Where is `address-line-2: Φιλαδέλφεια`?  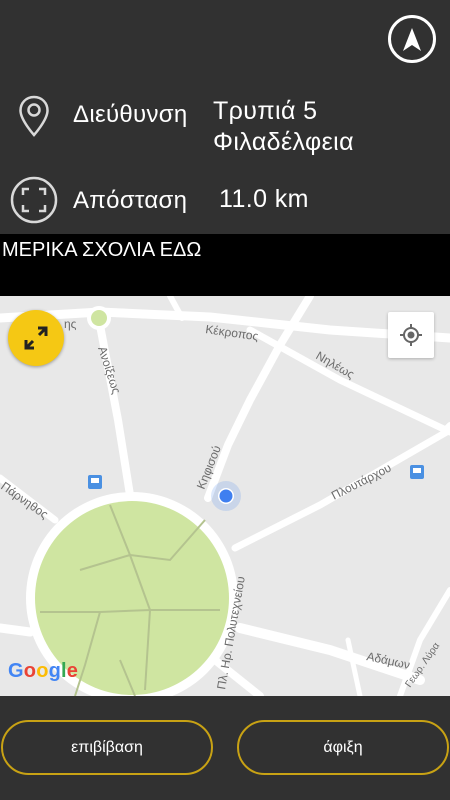
address-line-2: Φιλαδέλφεια is located at coordinates (283, 142).